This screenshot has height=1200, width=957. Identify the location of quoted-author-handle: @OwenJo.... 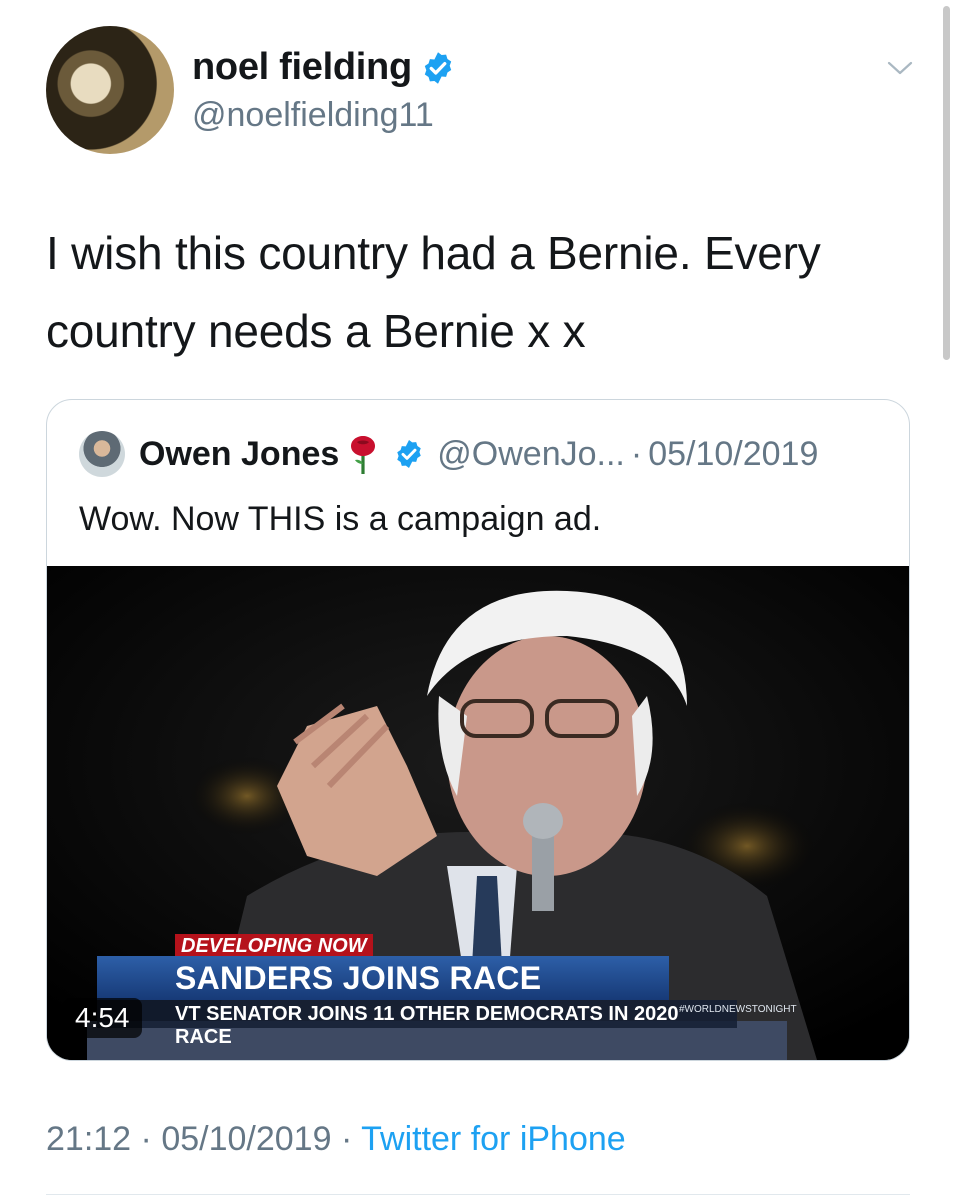
(531, 453).